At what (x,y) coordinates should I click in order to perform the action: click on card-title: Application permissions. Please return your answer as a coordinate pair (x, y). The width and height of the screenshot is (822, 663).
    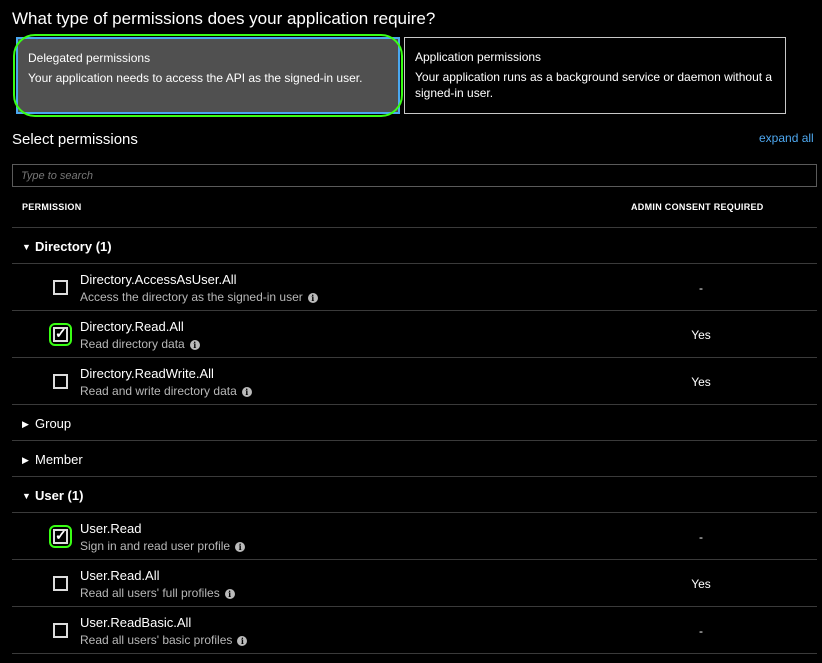
    Looking at the image, I should click on (478, 57).